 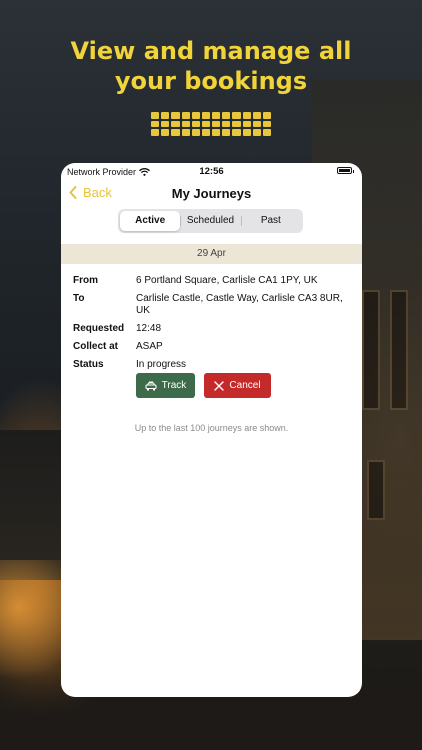 What do you see at coordinates (85, 280) in the screenshot?
I see `detail-label: From` at bounding box center [85, 280].